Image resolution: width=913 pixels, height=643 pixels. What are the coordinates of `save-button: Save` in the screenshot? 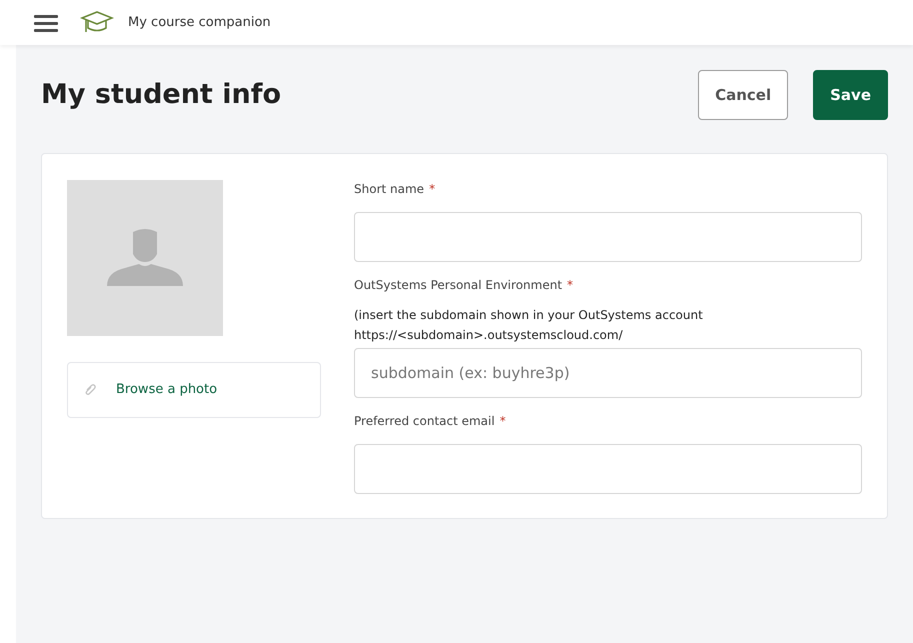 It's located at (850, 95).